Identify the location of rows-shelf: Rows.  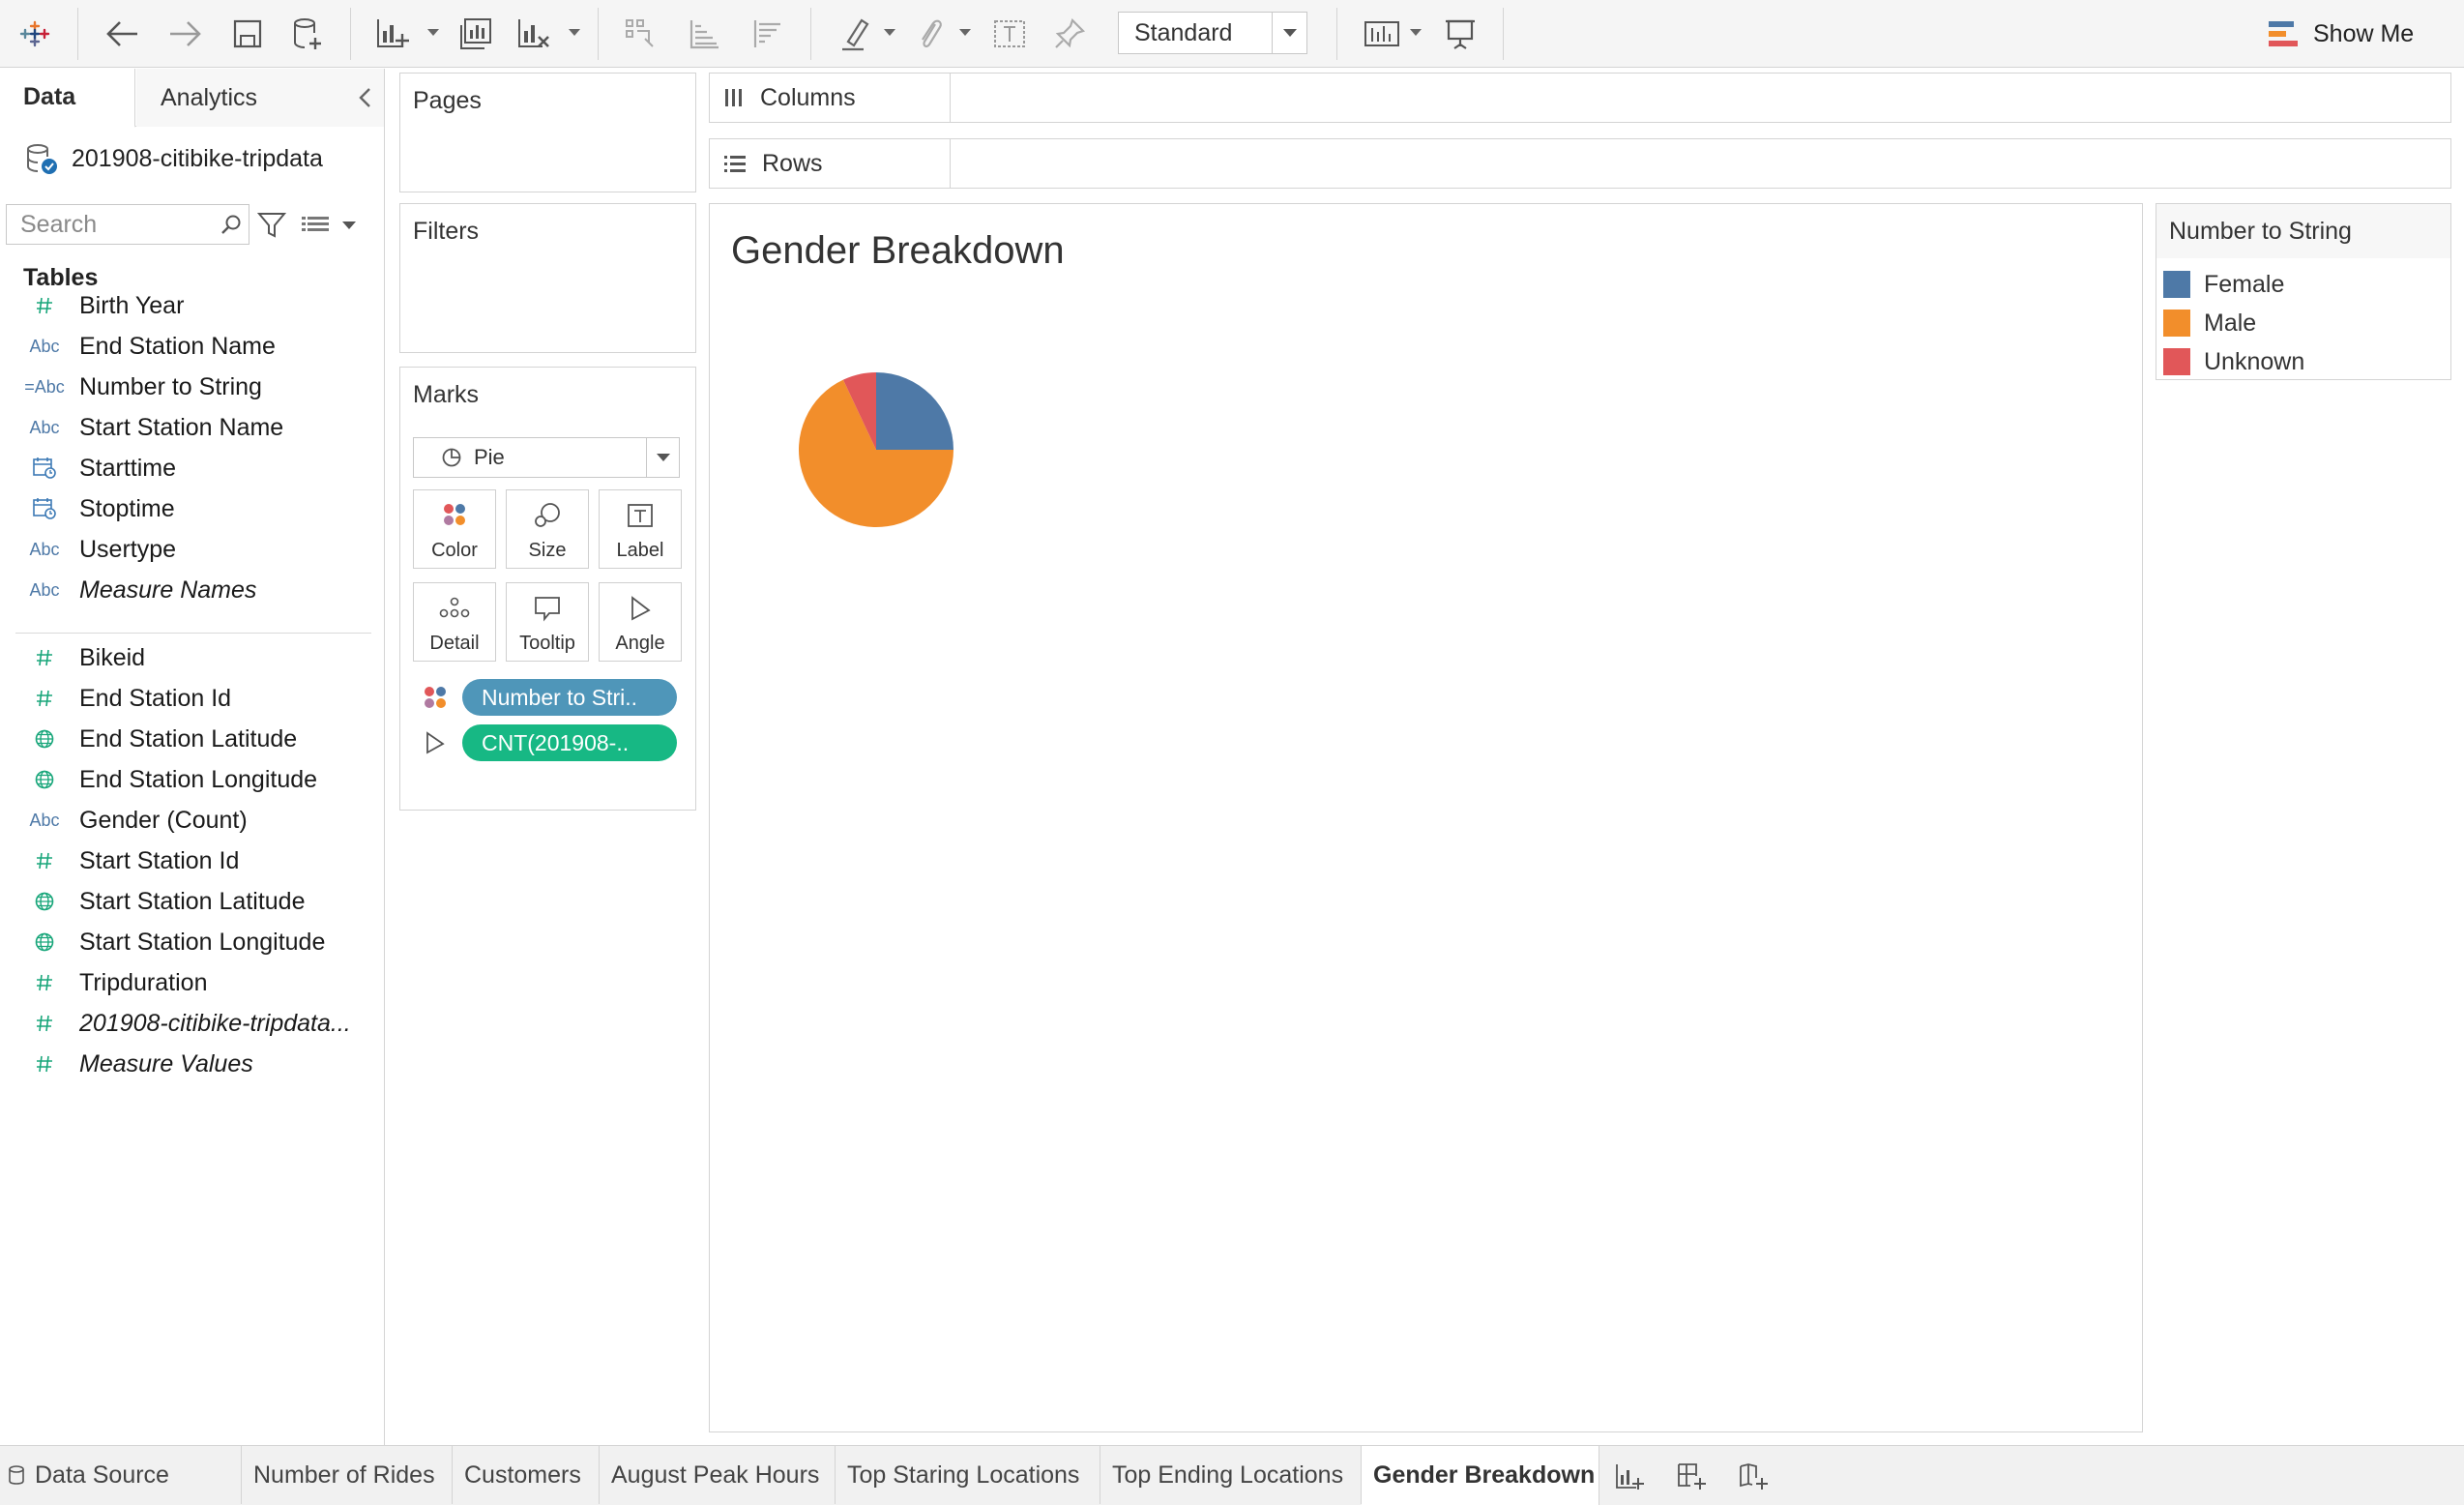
(1580, 163).